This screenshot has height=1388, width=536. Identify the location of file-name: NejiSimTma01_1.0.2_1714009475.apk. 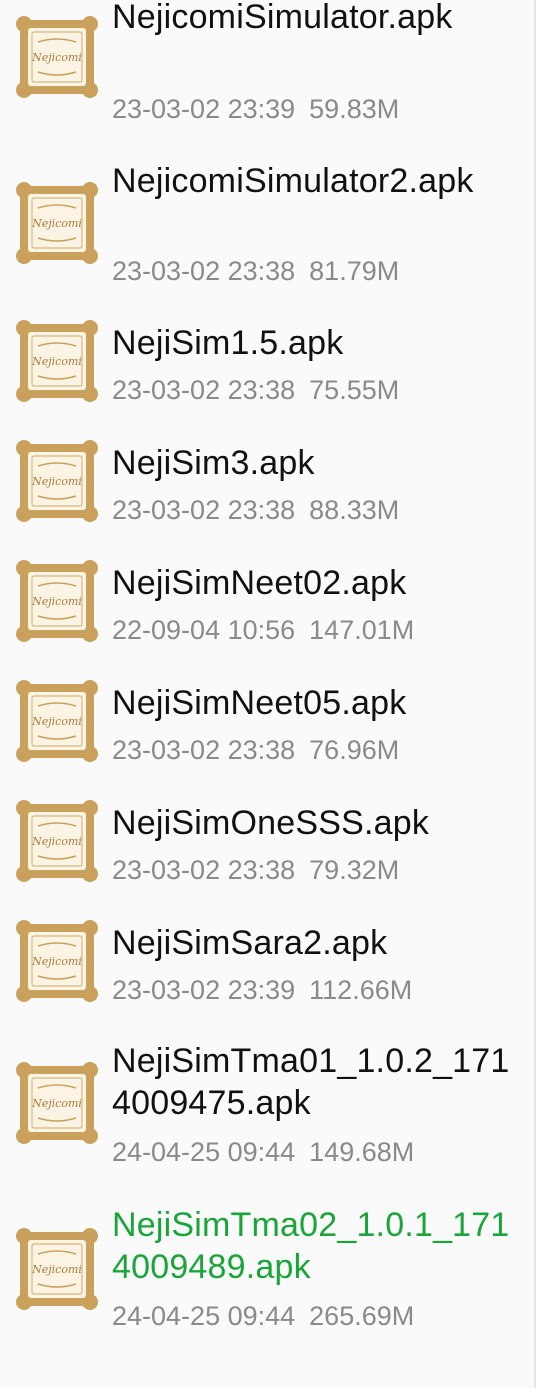
(311, 1082).